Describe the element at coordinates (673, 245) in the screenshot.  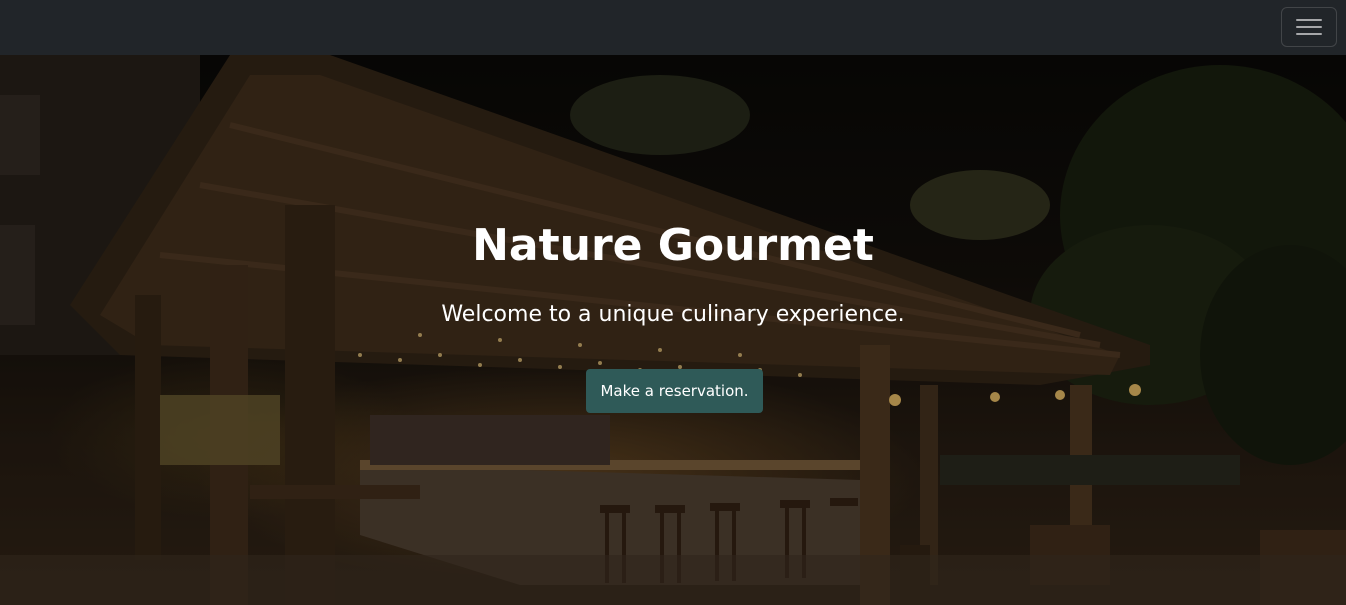
I see `page-title: Nature Gourmet` at that location.